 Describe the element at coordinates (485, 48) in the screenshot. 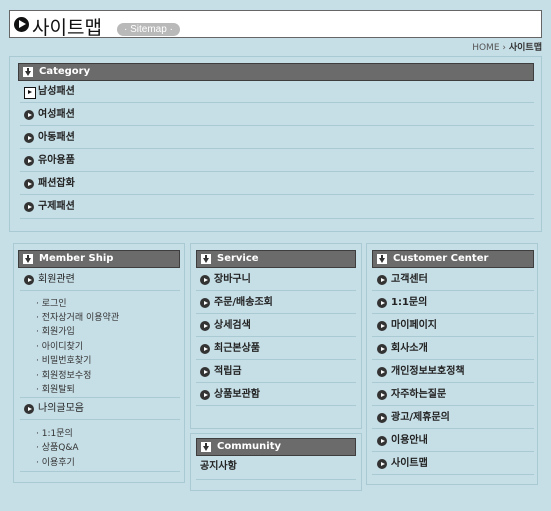

I see `breadcrumb-home: HOME` at that location.